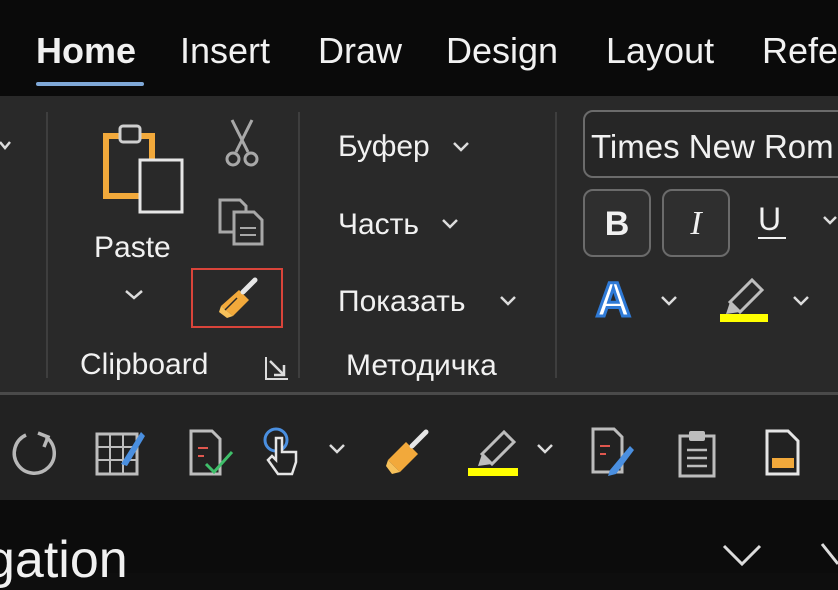 The width and height of the screenshot is (838, 590). What do you see at coordinates (384, 147) in the screenshot?
I see `menu-item-bufer: Буфер` at bounding box center [384, 147].